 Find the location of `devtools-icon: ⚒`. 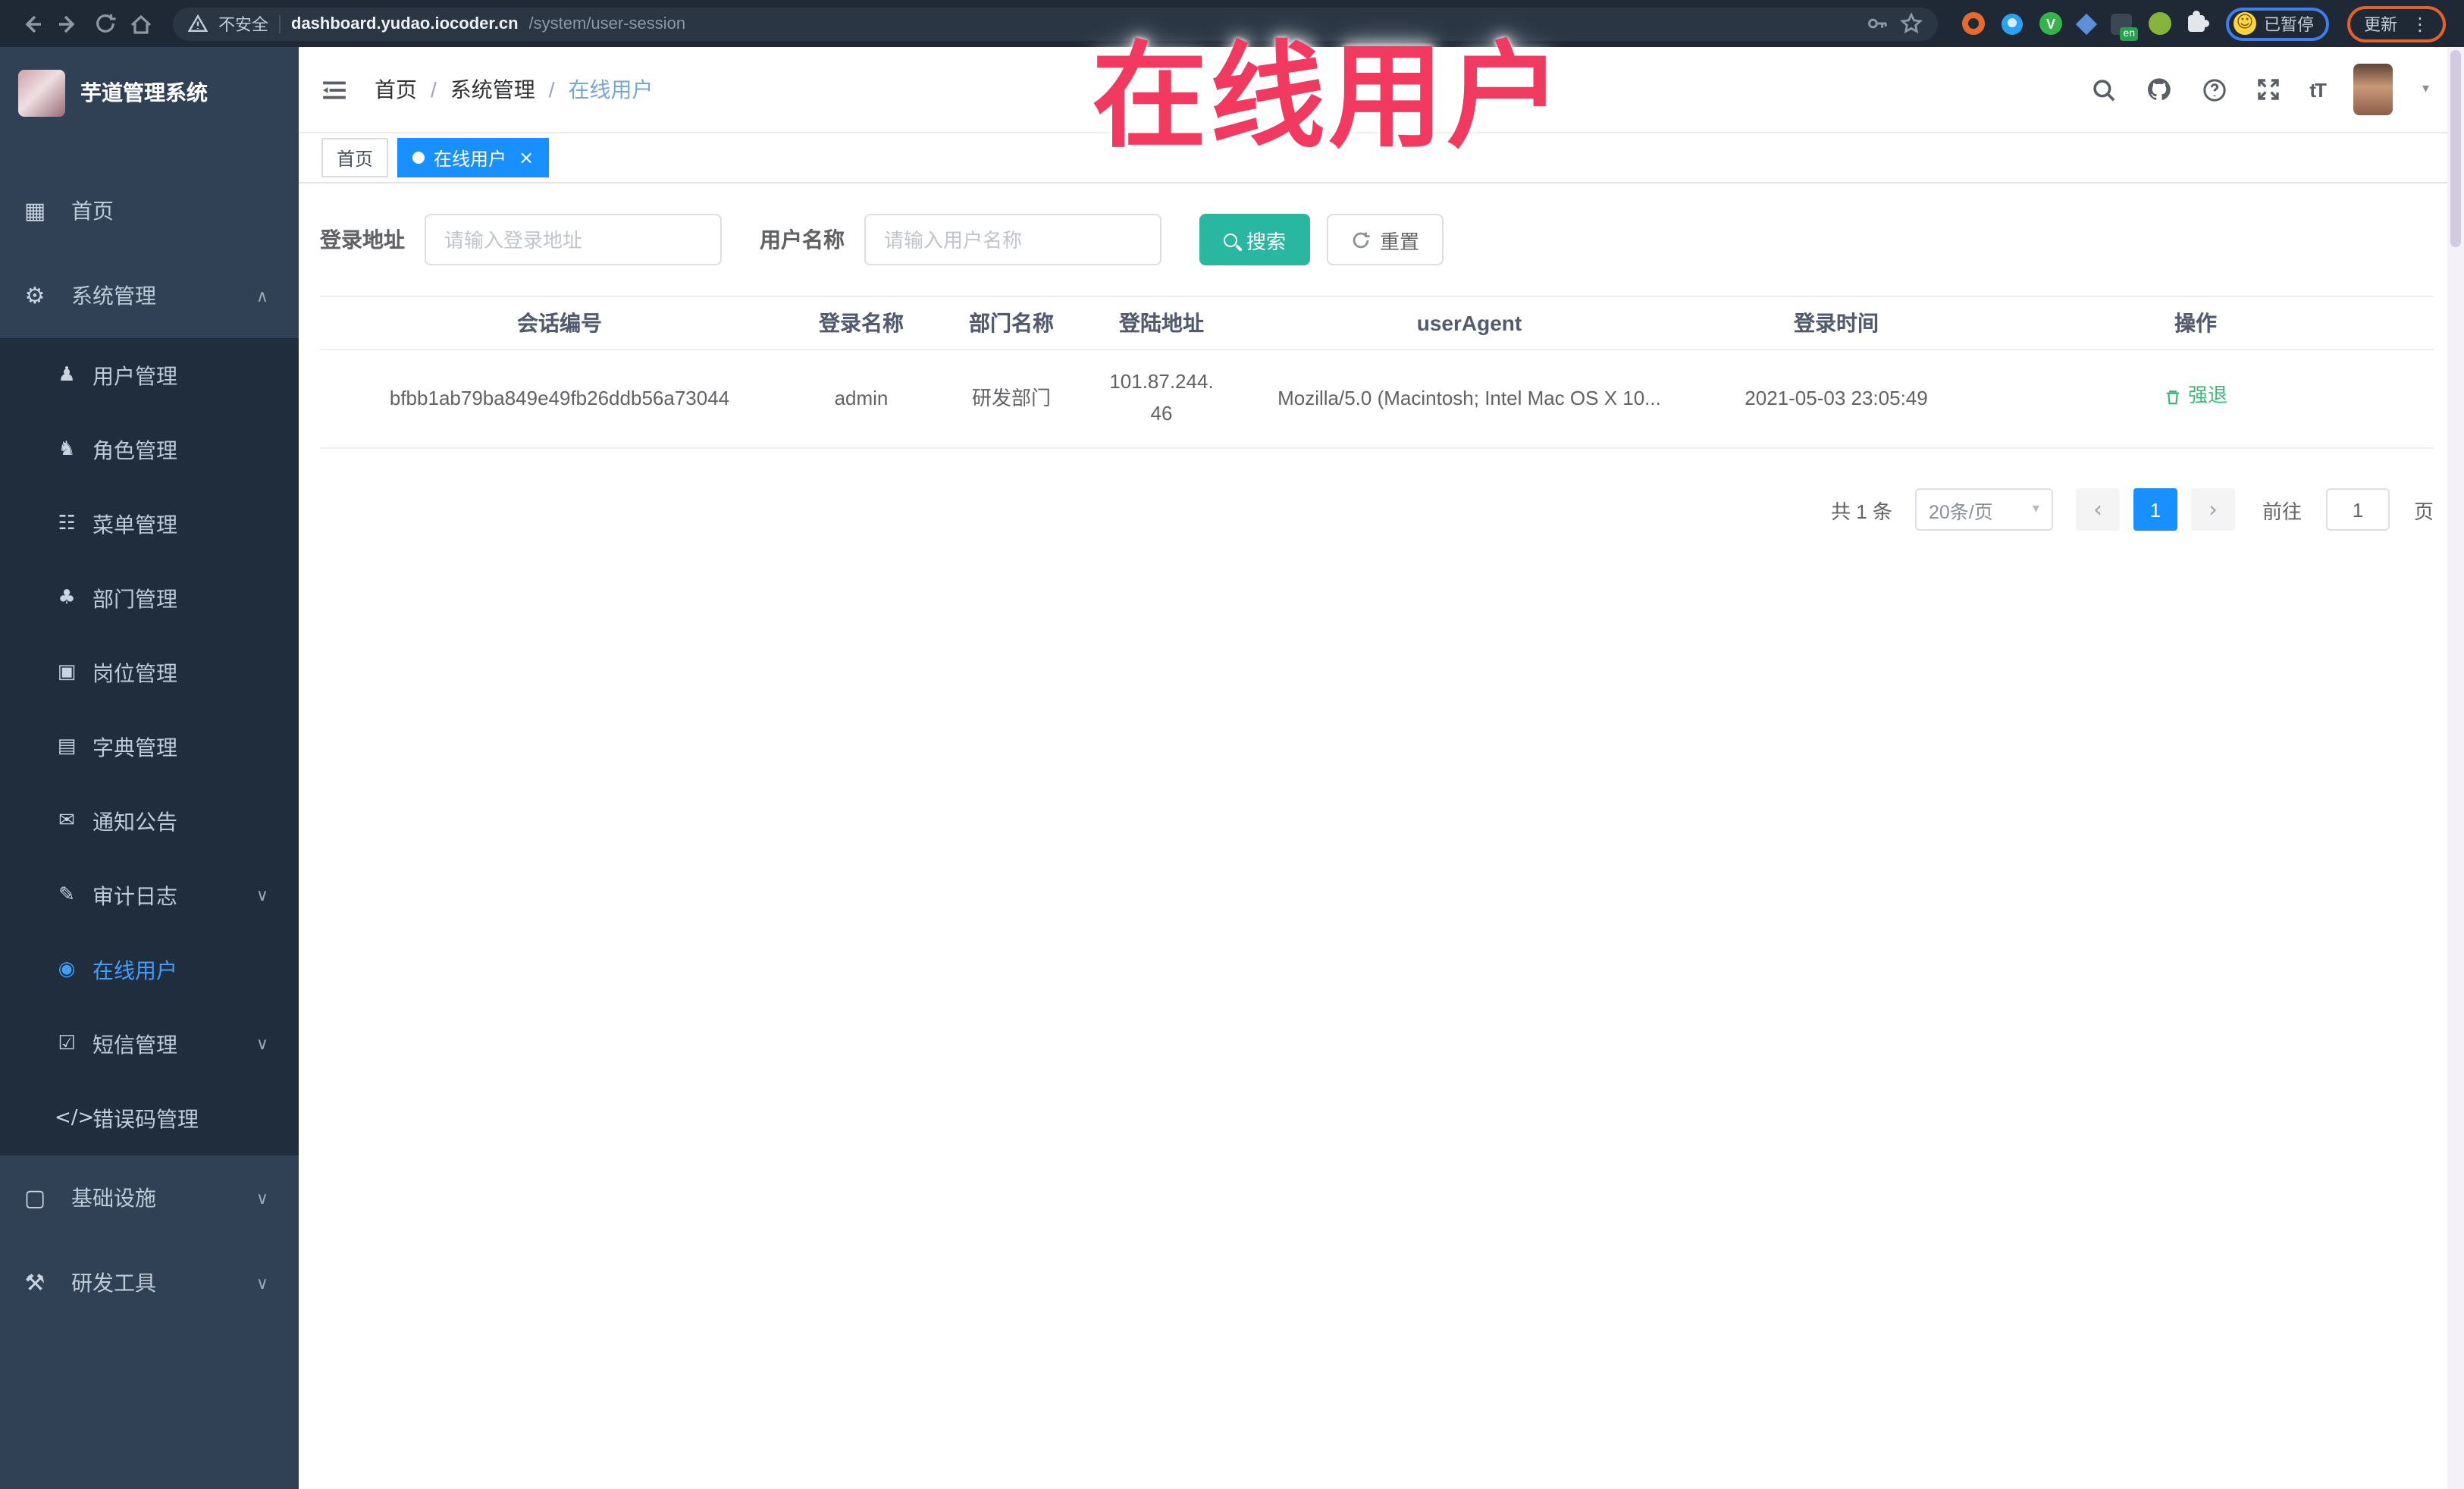

devtools-icon: ⚒ is located at coordinates (35, 1282).